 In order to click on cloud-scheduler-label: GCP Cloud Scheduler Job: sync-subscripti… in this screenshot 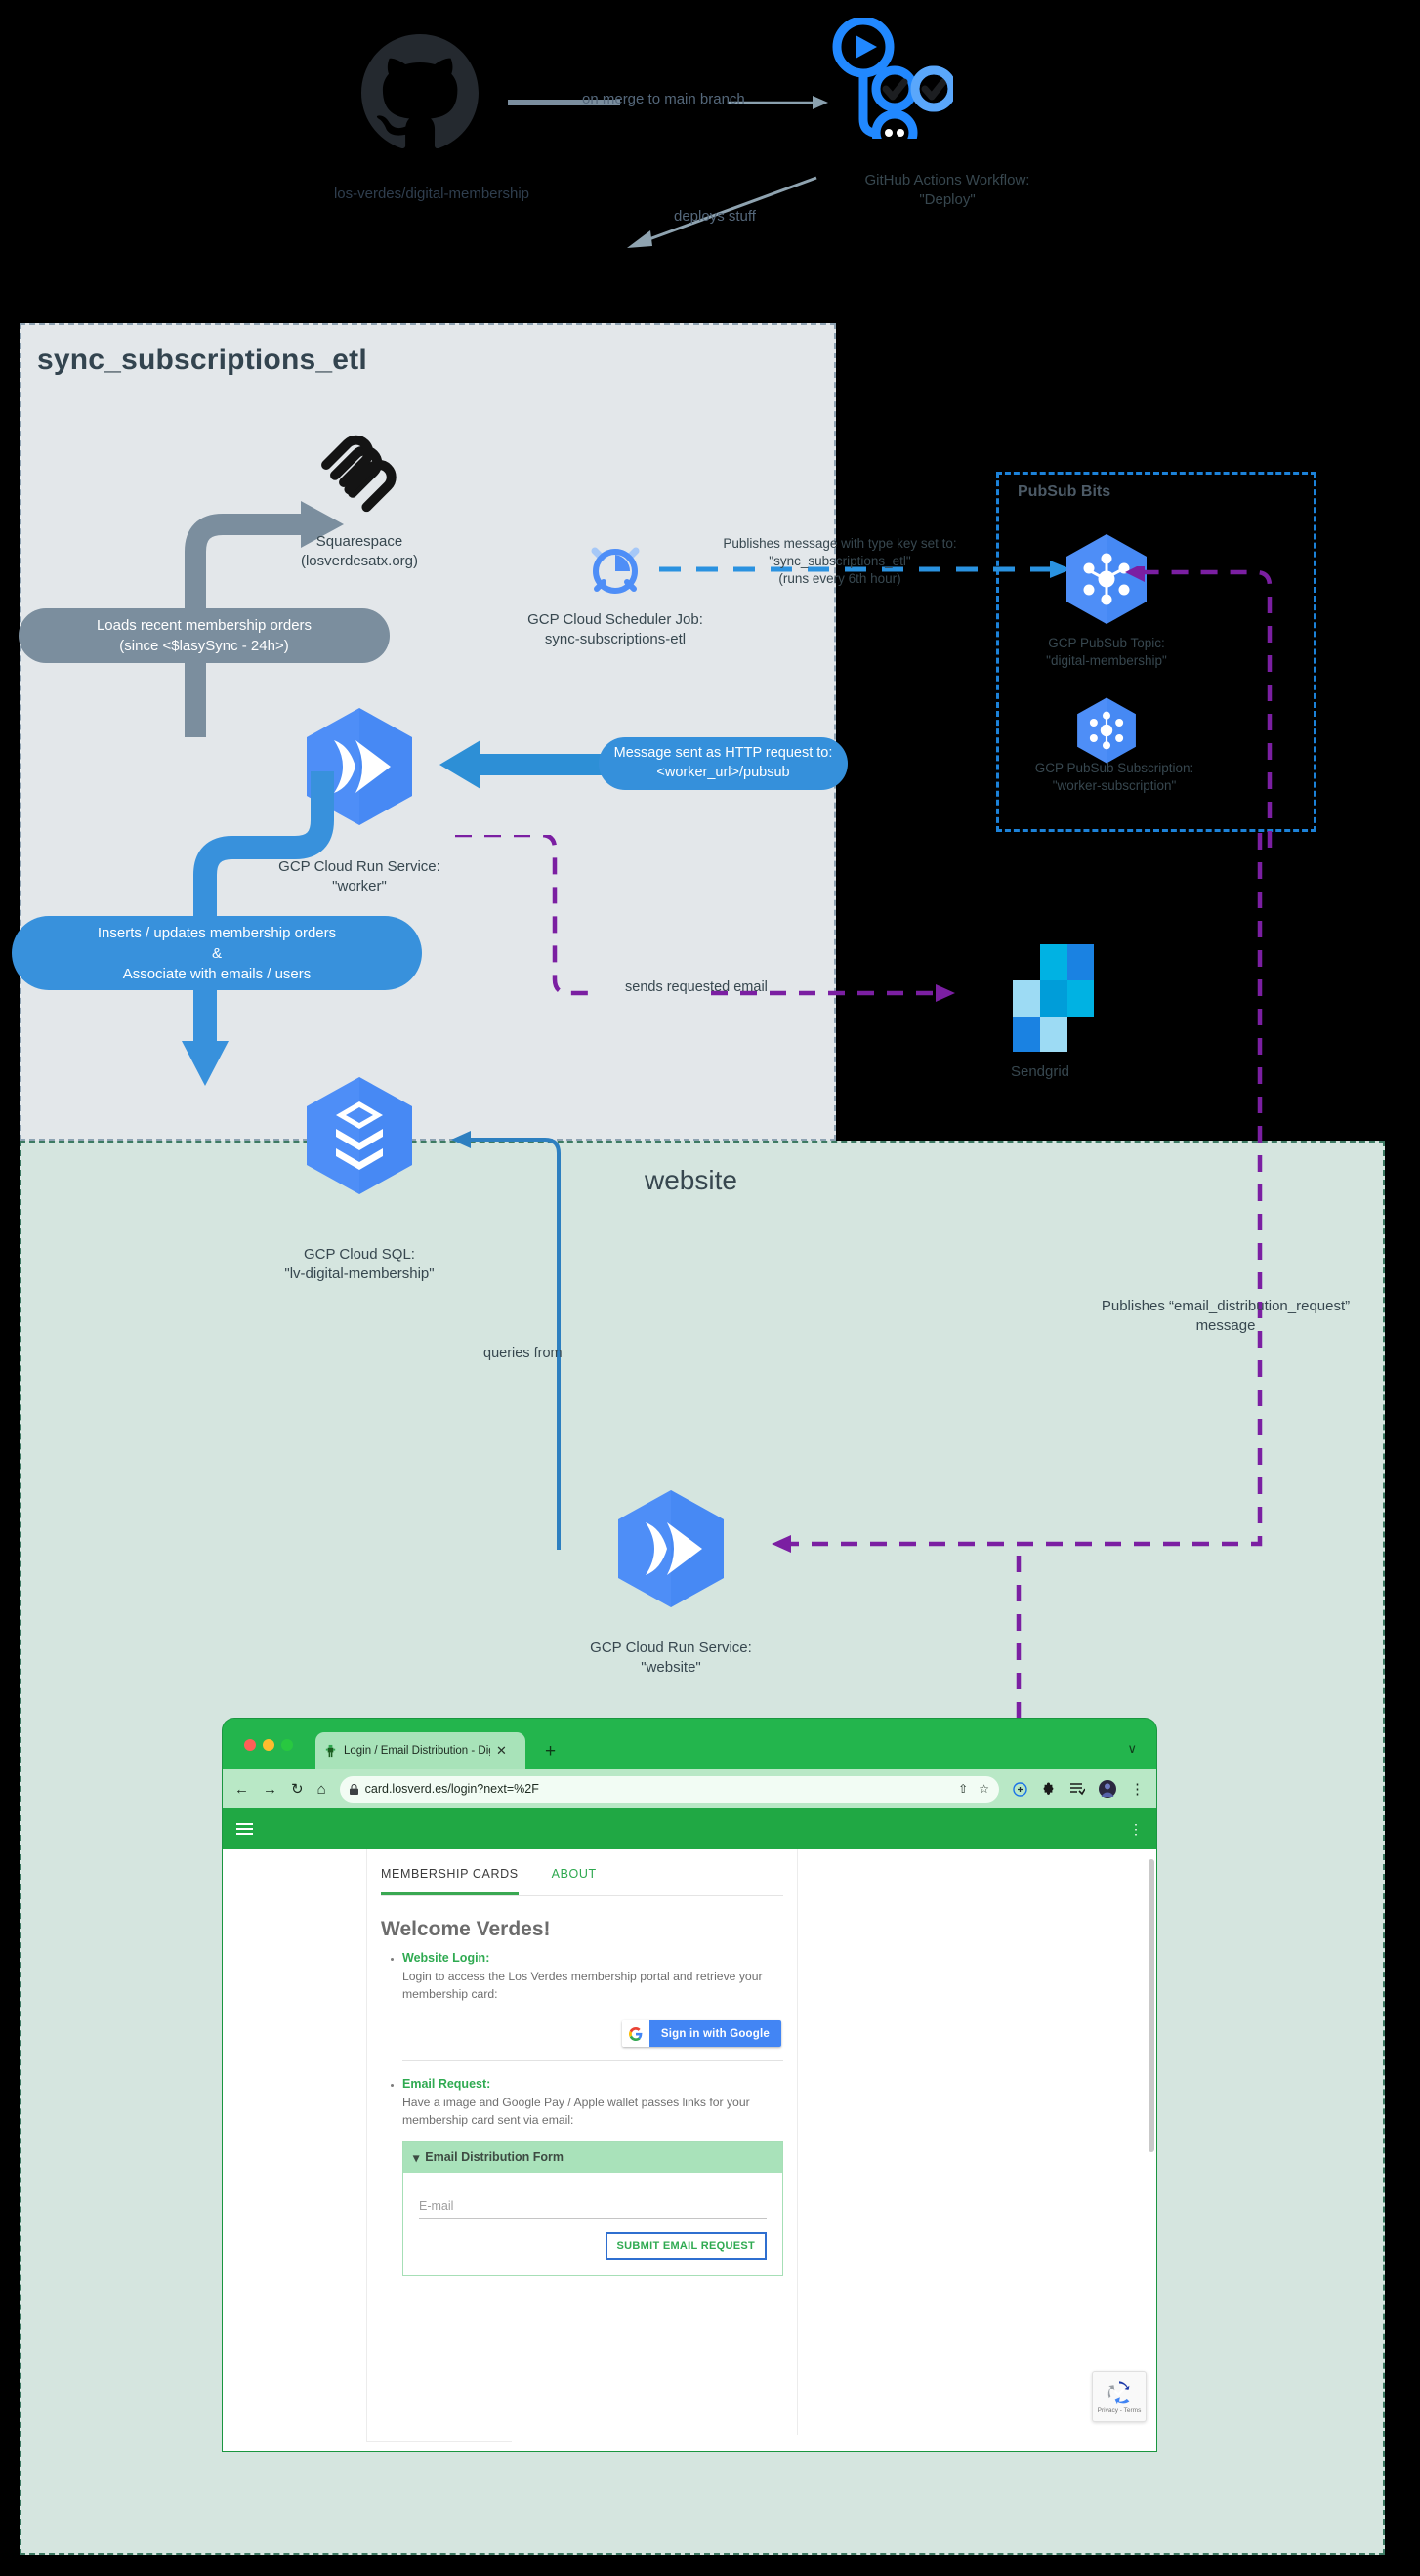, I will do `click(615, 629)`.